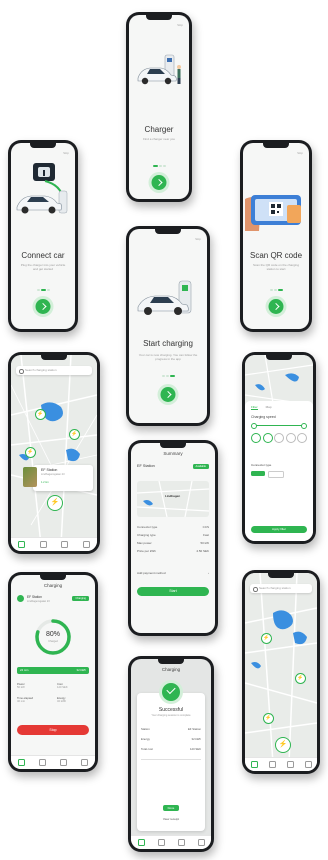  What do you see at coordinates (81, 670) in the screenshot?
I see `energy-kwh: 32 kWh` at bounding box center [81, 670].